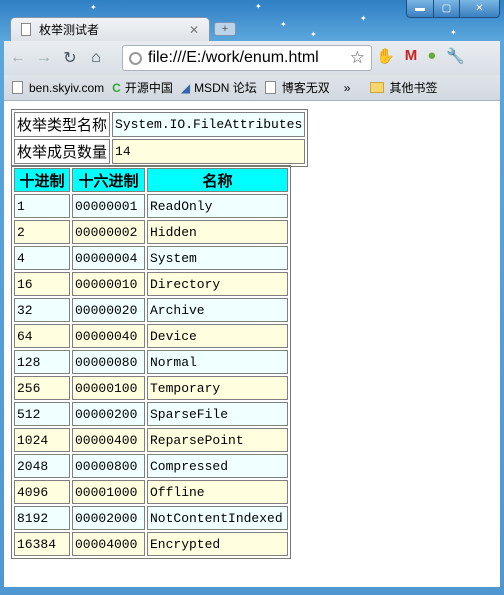  What do you see at coordinates (108, 310) in the screenshot?
I see `hex-cell: 00000020` at bounding box center [108, 310].